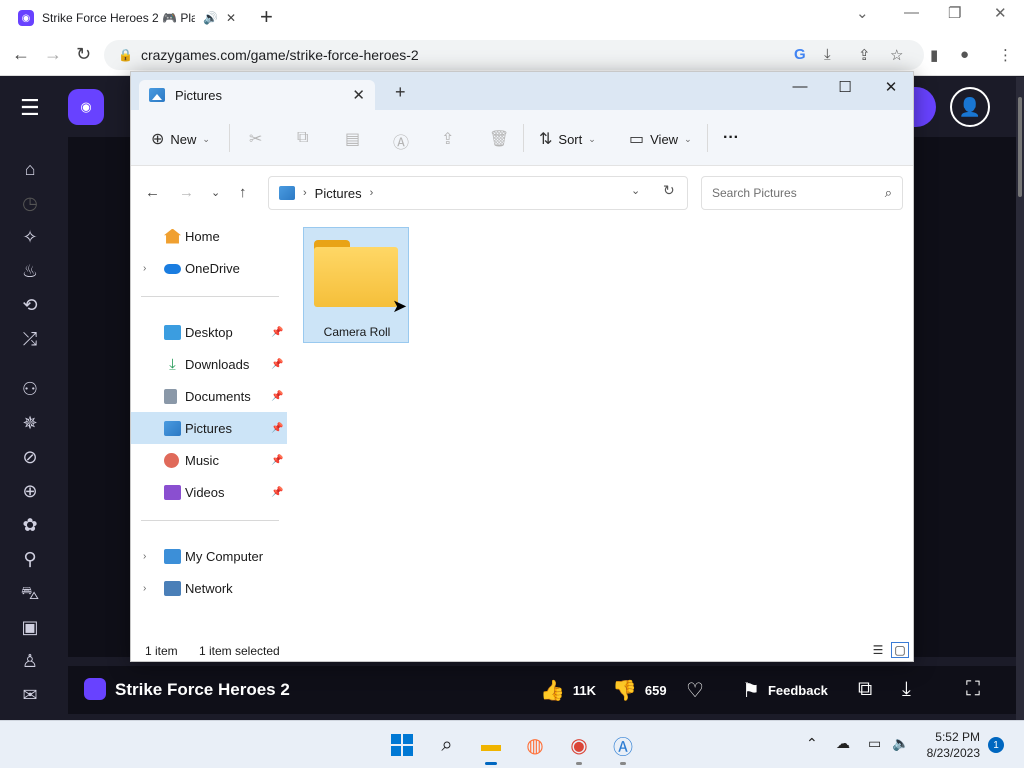  What do you see at coordinates (623, 748) in the screenshot?
I see `app-icon: Ⓐ` at bounding box center [623, 748].